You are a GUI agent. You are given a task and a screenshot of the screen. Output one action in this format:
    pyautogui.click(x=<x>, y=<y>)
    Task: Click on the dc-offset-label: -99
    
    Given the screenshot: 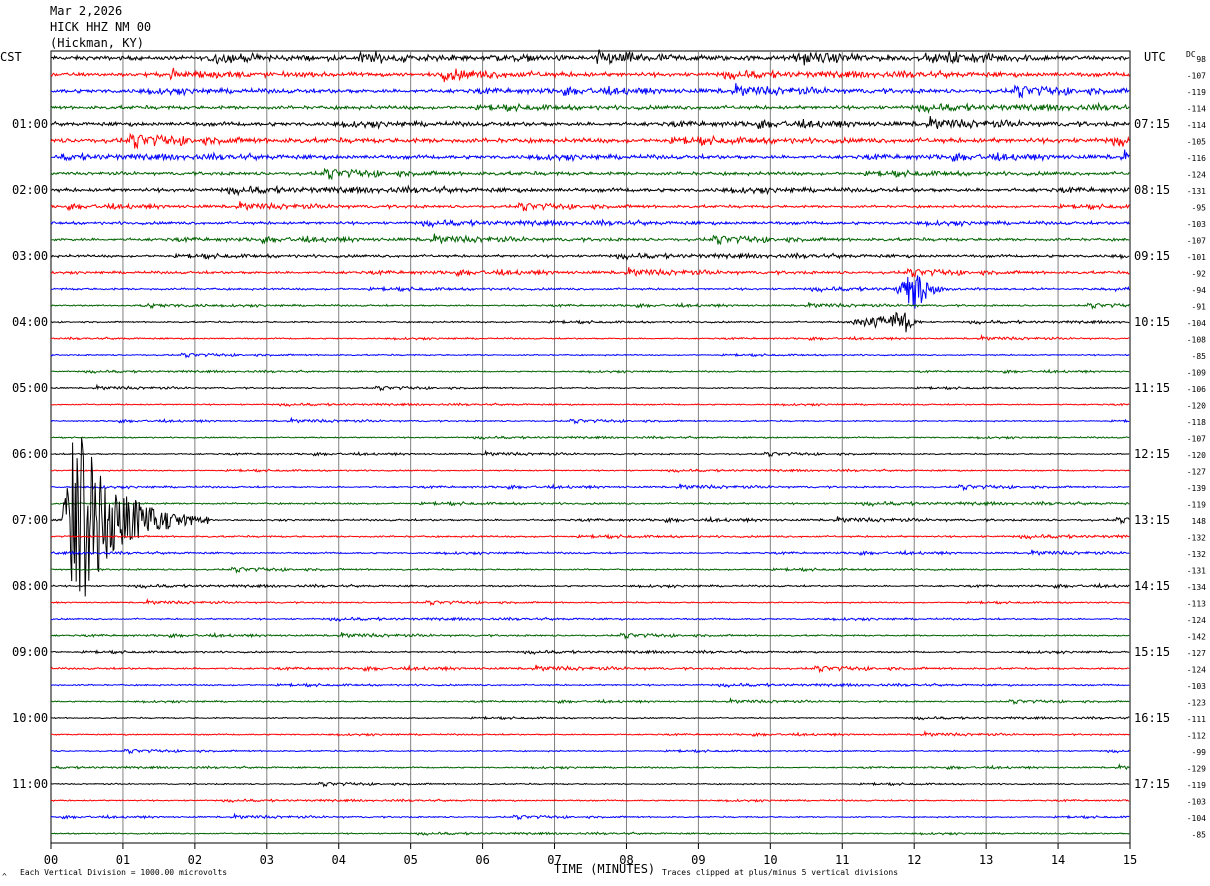 What is the action you would take?
    pyautogui.click(x=1199, y=752)
    